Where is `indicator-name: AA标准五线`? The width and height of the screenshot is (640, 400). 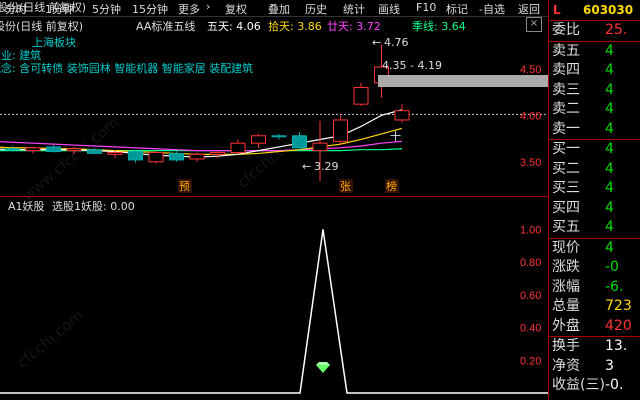 indicator-name: AA标准五线 is located at coordinates (165, 25).